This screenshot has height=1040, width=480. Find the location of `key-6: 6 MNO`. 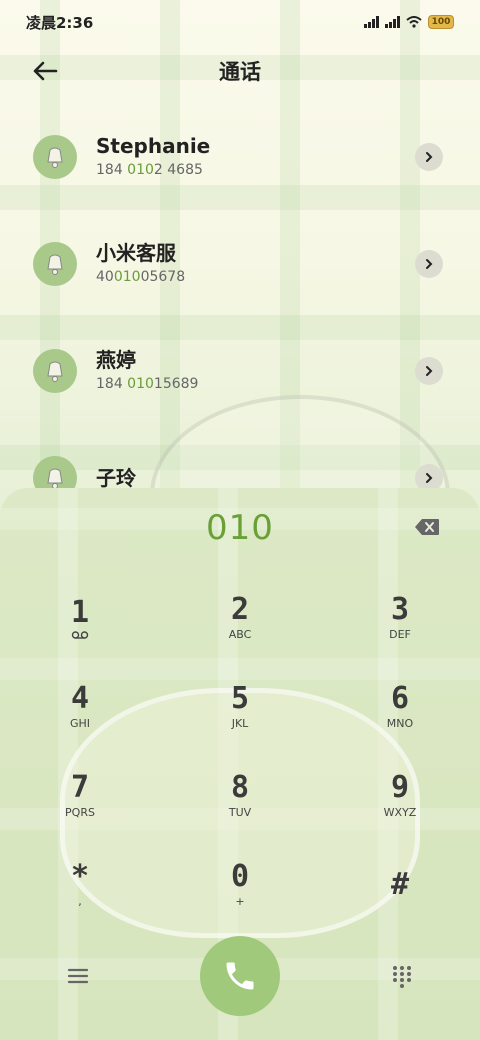

key-6: 6 MNO is located at coordinates (400, 707).